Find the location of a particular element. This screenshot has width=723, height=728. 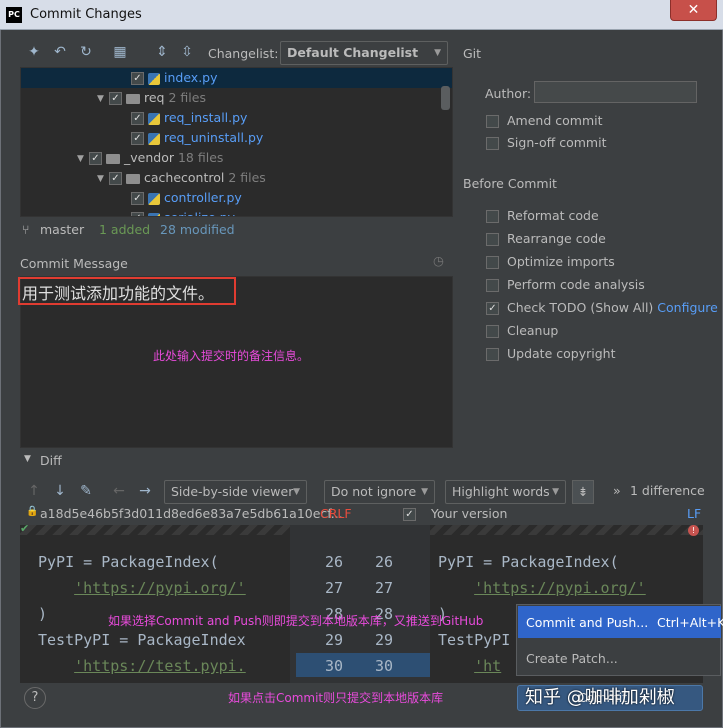

author-input is located at coordinates (615, 92).